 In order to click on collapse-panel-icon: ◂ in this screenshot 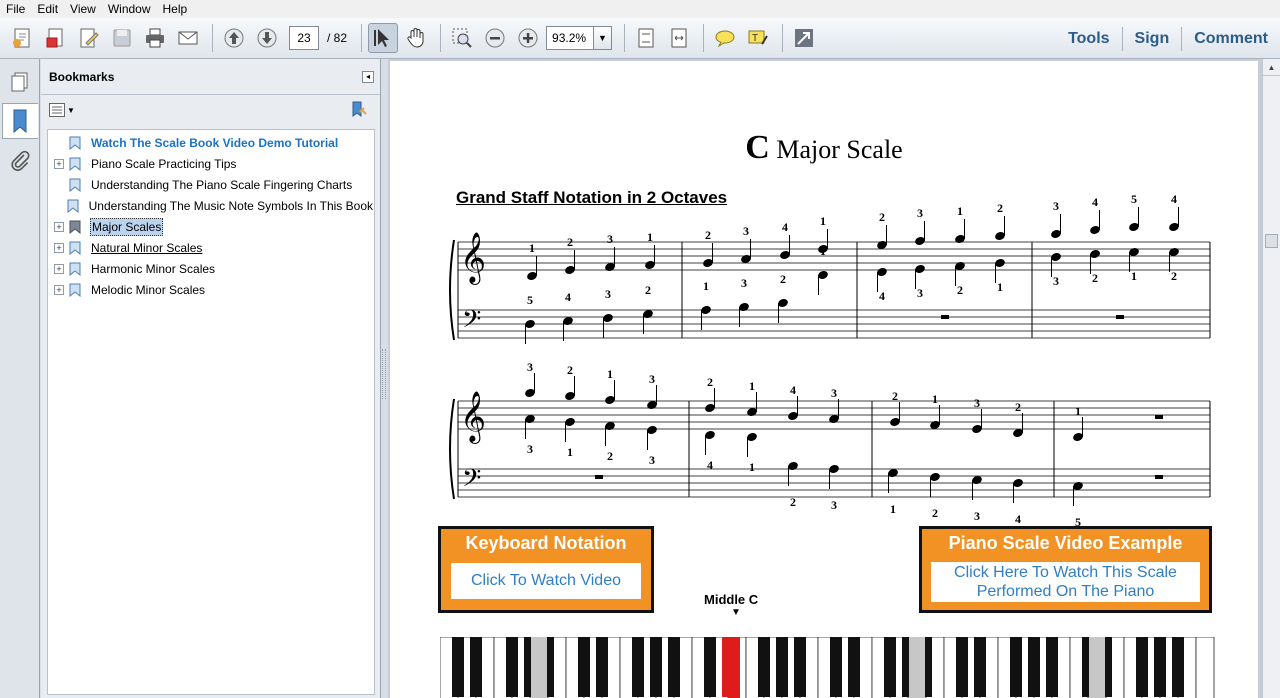, I will do `click(368, 76)`.